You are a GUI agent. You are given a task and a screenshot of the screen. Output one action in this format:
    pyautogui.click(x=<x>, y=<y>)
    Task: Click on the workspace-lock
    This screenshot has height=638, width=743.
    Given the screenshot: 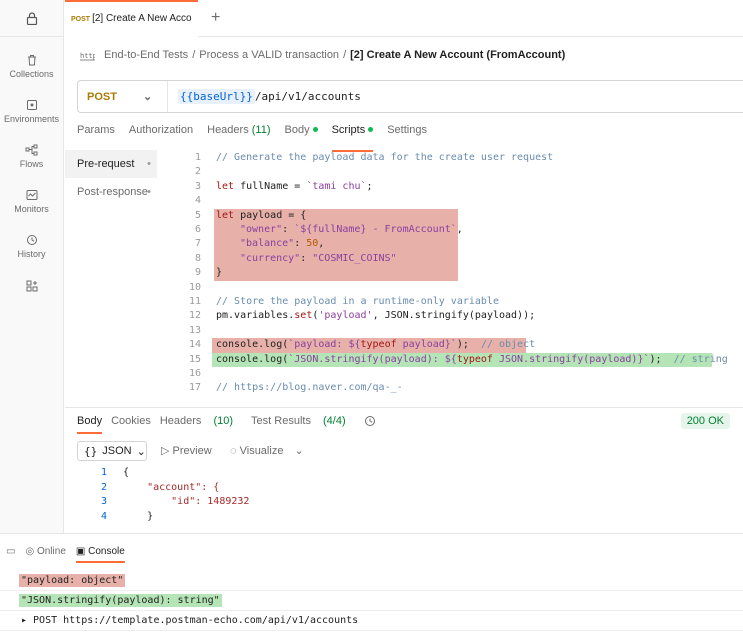 What is the action you would take?
    pyautogui.click(x=31, y=18)
    